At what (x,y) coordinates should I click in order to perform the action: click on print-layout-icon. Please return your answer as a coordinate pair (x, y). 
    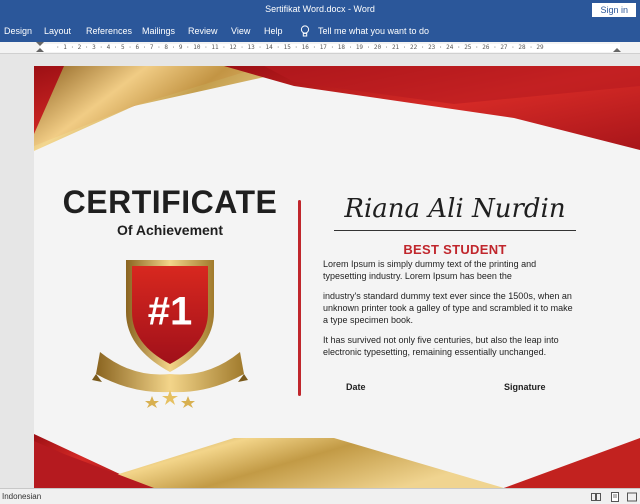
    Looking at the image, I should click on (615, 497).